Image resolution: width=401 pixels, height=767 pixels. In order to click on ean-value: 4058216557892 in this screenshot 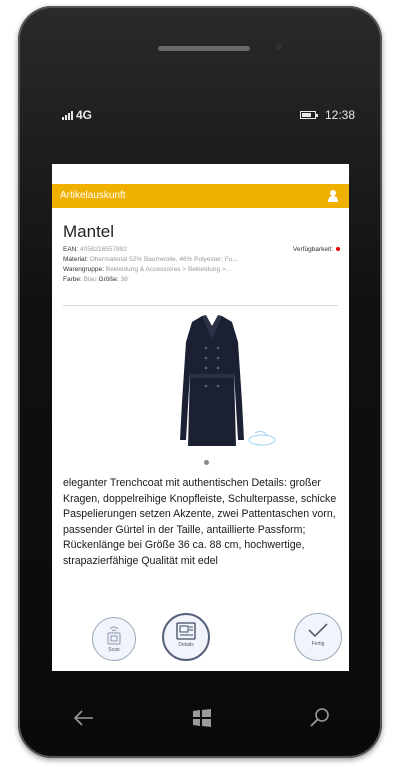, I will do `click(103, 249)`.